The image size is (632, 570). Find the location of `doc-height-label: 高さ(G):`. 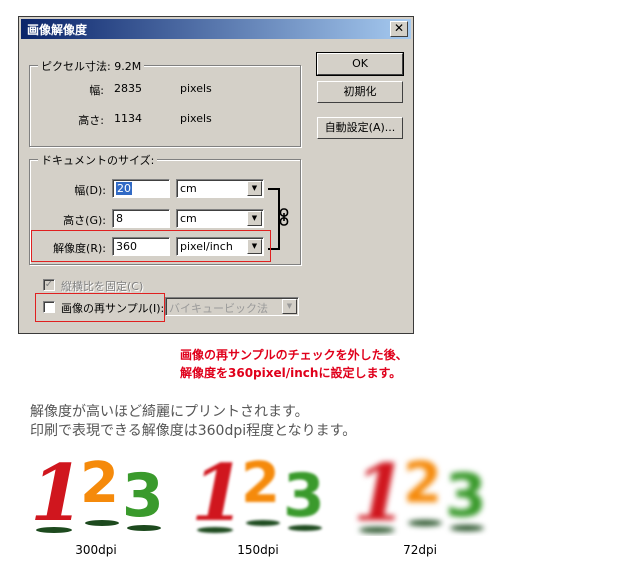

doc-height-label: 高さ(G): is located at coordinates (84, 220).